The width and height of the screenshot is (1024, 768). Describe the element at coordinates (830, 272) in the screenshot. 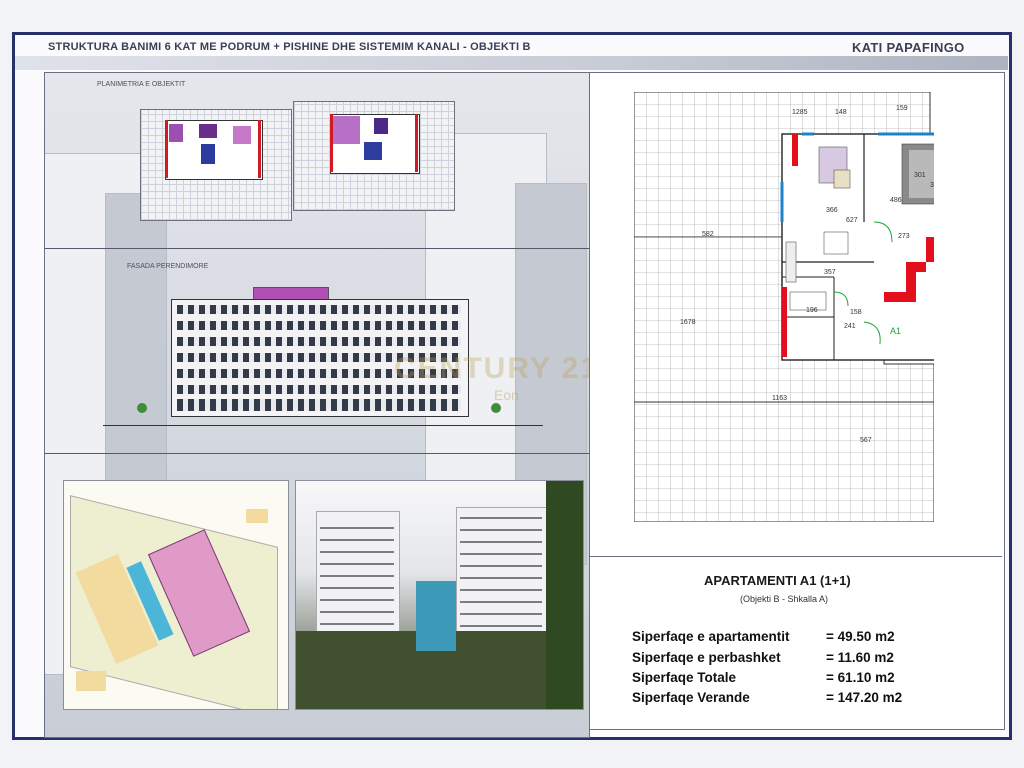

I see `dim-label: 357` at that location.